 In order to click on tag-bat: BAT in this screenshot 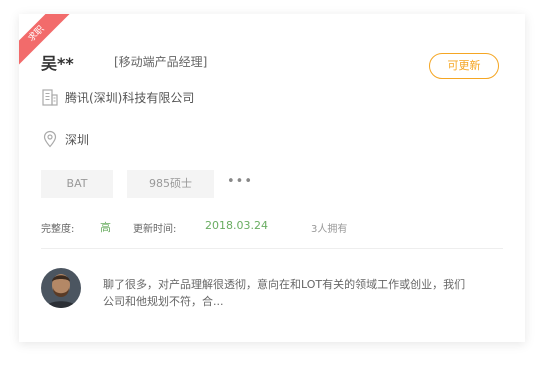, I will do `click(77, 184)`.